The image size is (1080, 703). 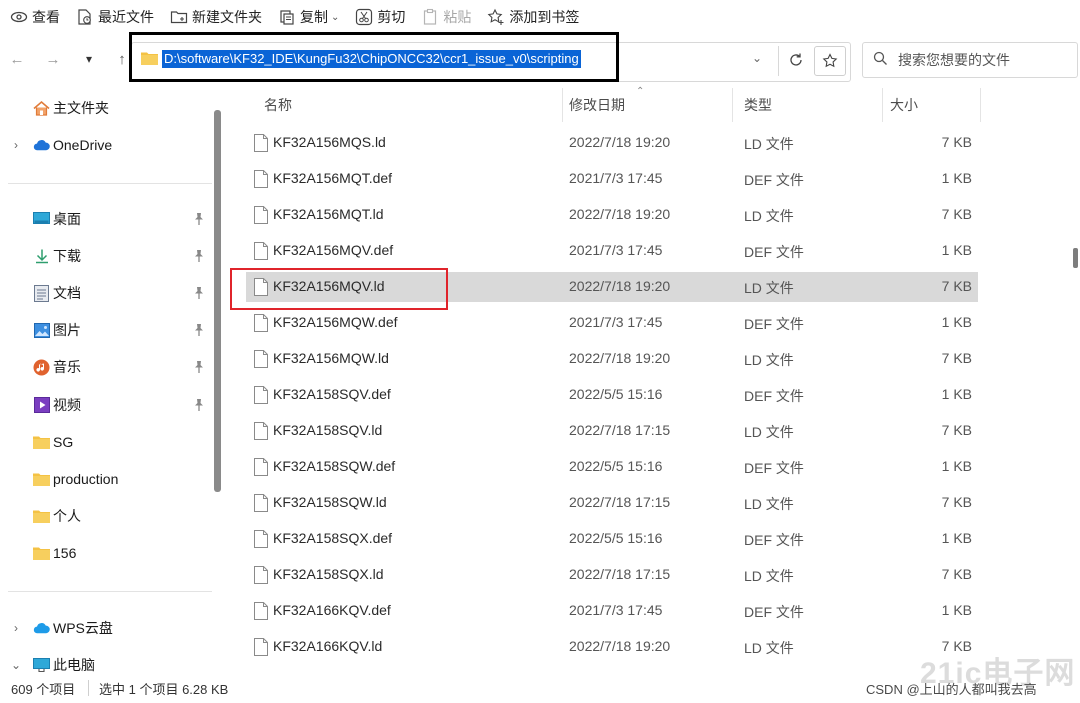 What do you see at coordinates (612, 611) in the screenshot?
I see `file-row: KF32A166KQV.def 2021/7/3 17:45 DEF 文件 1 KB` at bounding box center [612, 611].